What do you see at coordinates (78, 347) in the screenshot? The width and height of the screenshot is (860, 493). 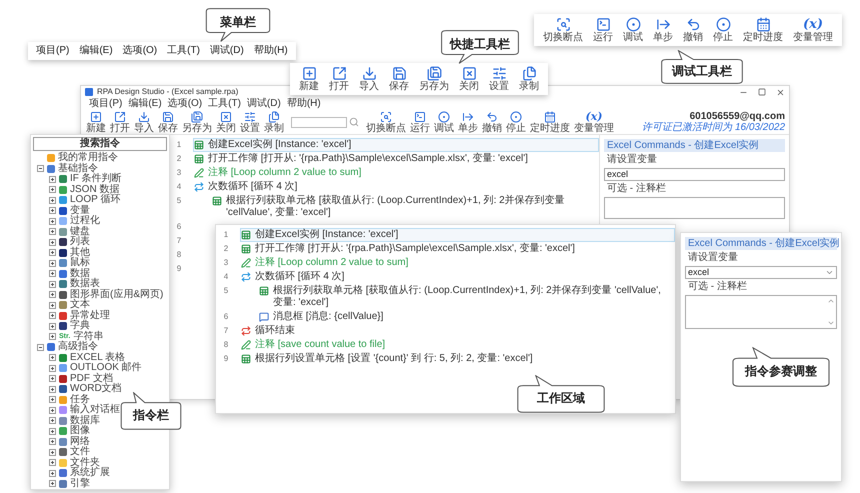 I see `tree-item: 高级指令` at bounding box center [78, 347].